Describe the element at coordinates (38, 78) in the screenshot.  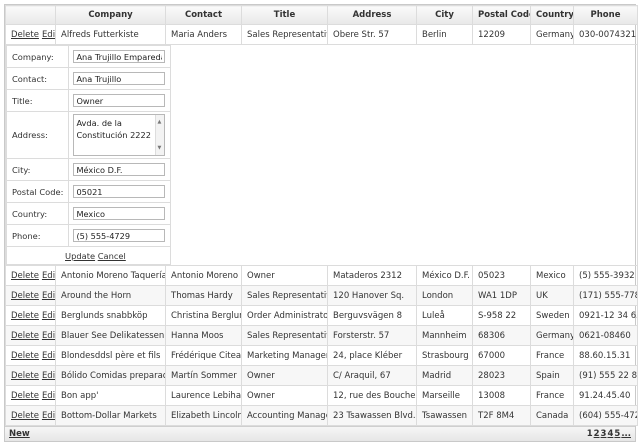
I see `contact-label: Contact:` at that location.